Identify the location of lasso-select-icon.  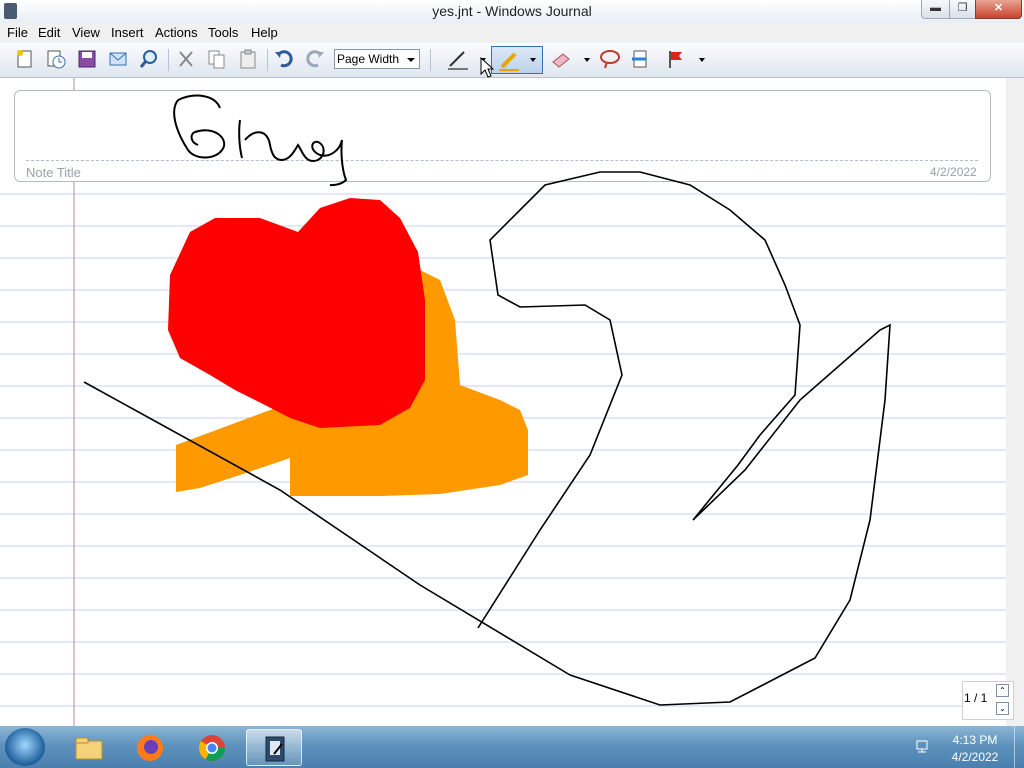
(610, 59).